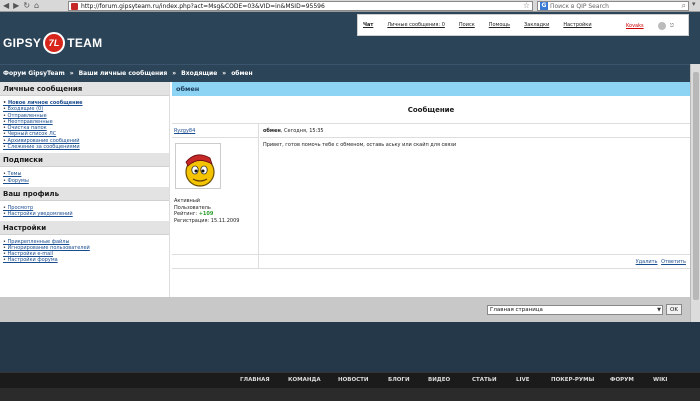 The width and height of the screenshot is (700, 401). Describe the element at coordinates (84, 89) in the screenshot. I see `sidebar-header-messages: Личные сообщения` at that location.